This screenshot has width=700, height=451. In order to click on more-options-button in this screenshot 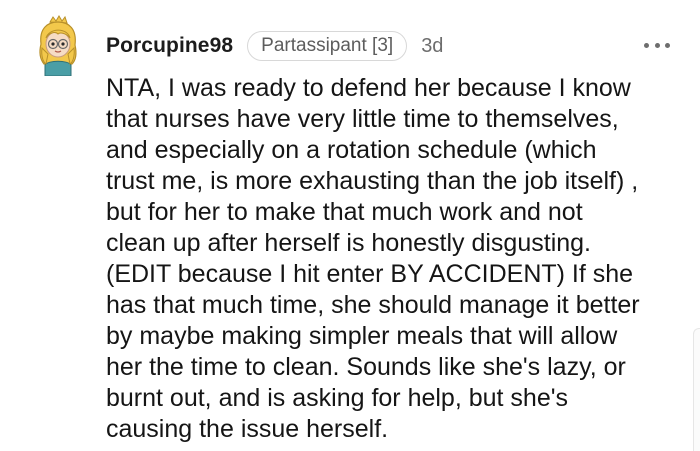, I will do `click(657, 45)`.